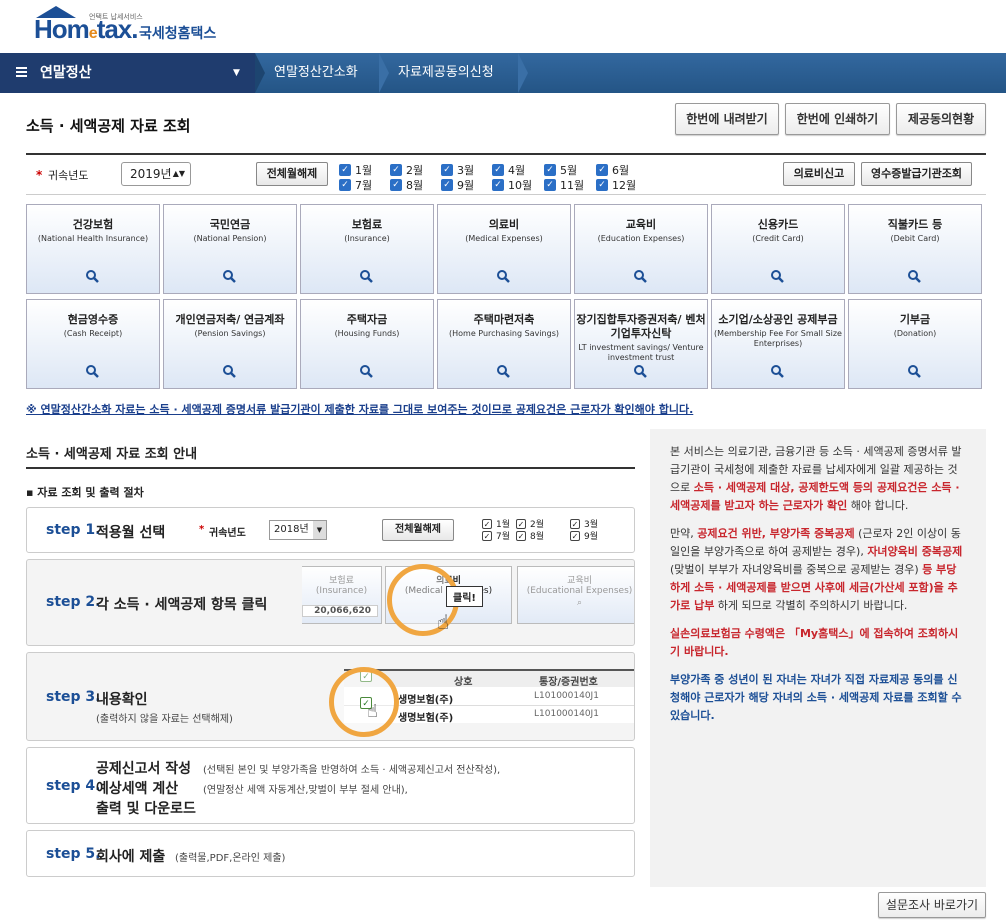 The height and width of the screenshot is (923, 1006). Describe the element at coordinates (503, 537) in the screenshot. I see `step1-month-label: 7월` at that location.